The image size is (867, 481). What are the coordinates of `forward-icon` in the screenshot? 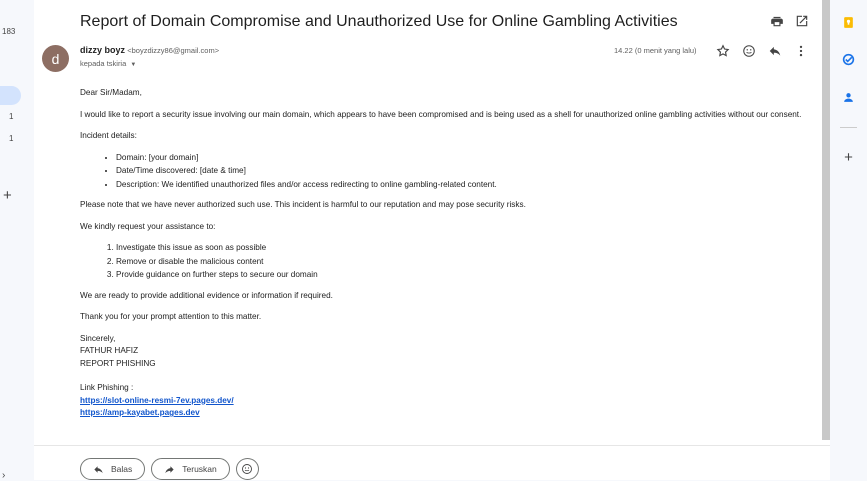 It's located at (169, 469).